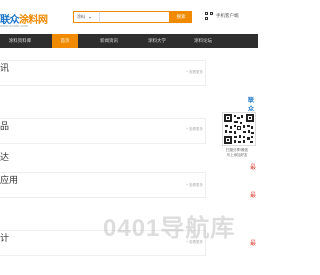 The image size is (320, 275). Describe the element at coordinates (5, 157) in the screenshot. I see `section-title: 达` at that location.